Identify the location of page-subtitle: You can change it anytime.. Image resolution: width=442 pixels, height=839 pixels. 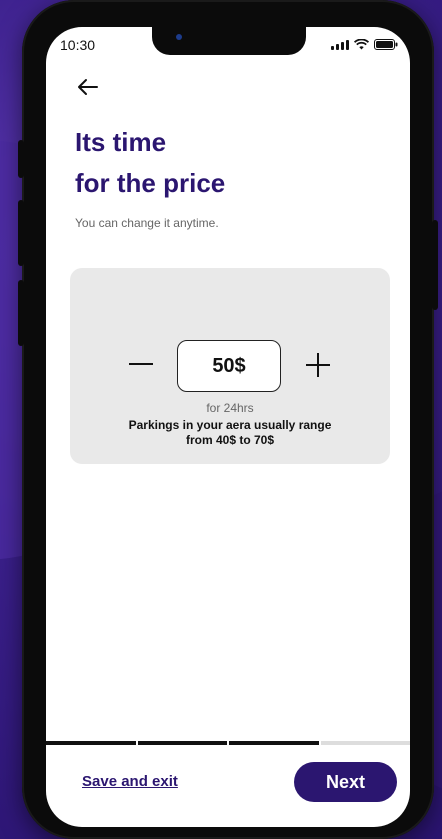
(147, 223).